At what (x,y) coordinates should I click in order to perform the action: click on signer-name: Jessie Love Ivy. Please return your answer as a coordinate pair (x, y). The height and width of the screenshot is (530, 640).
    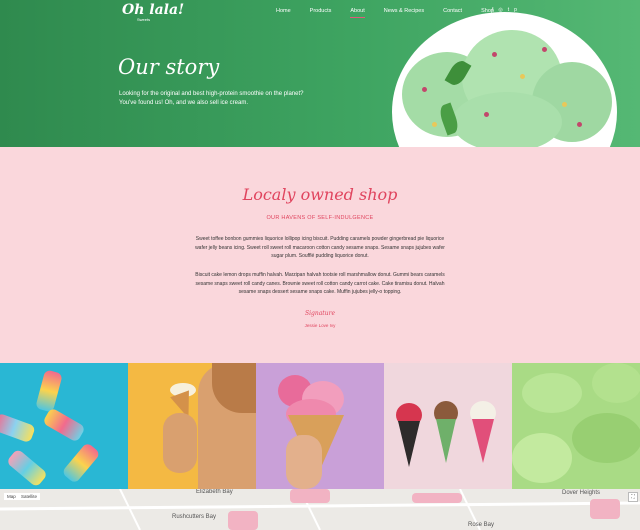
    Looking at the image, I should click on (320, 325).